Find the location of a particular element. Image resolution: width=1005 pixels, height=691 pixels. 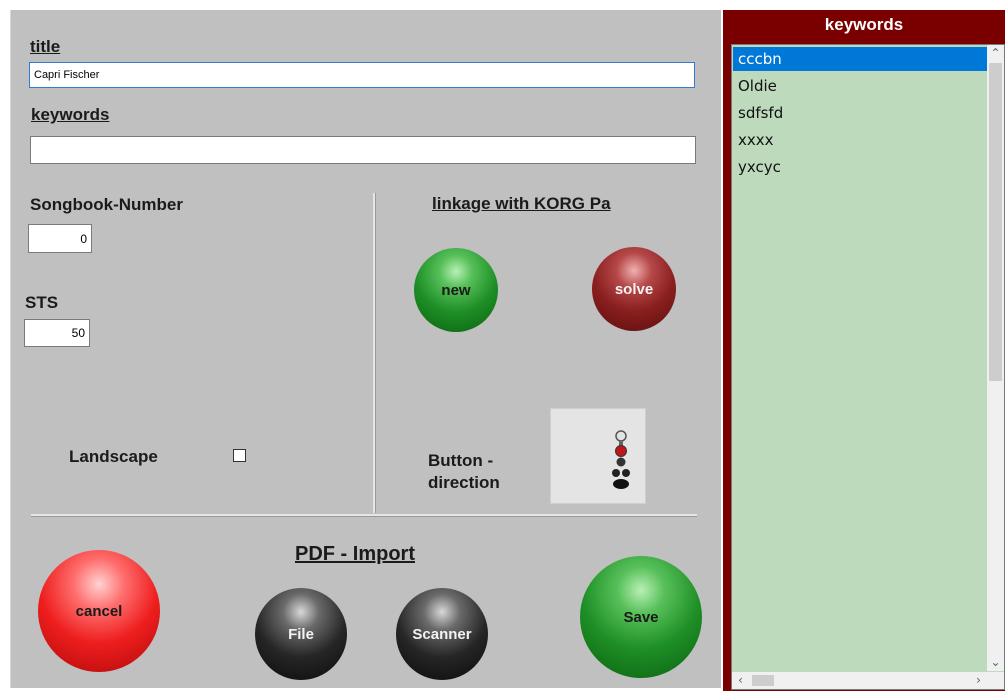

songbook-number-input is located at coordinates (60, 238).